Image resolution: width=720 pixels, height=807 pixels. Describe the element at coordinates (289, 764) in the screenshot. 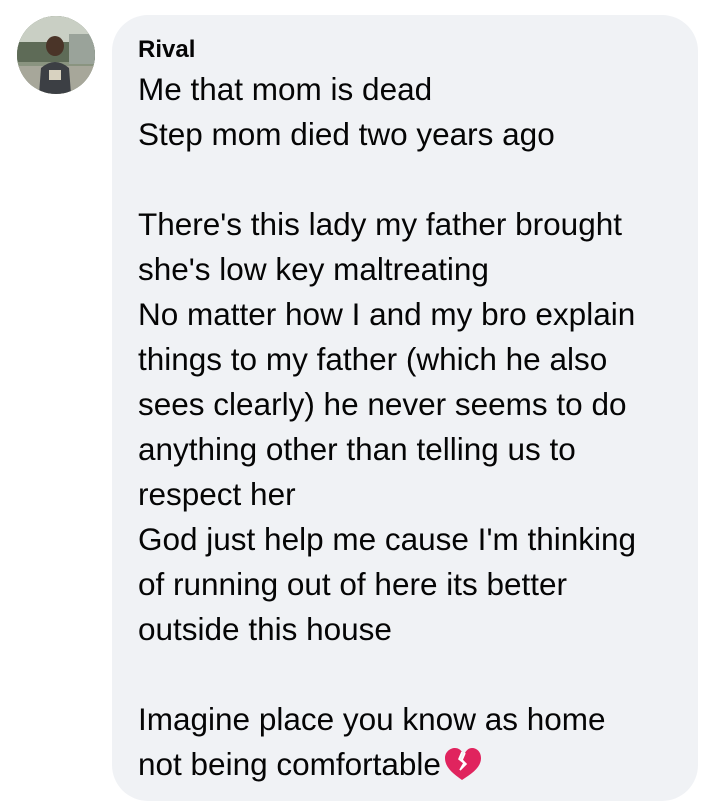

I see `comment-line-text: not being comfortable` at that location.